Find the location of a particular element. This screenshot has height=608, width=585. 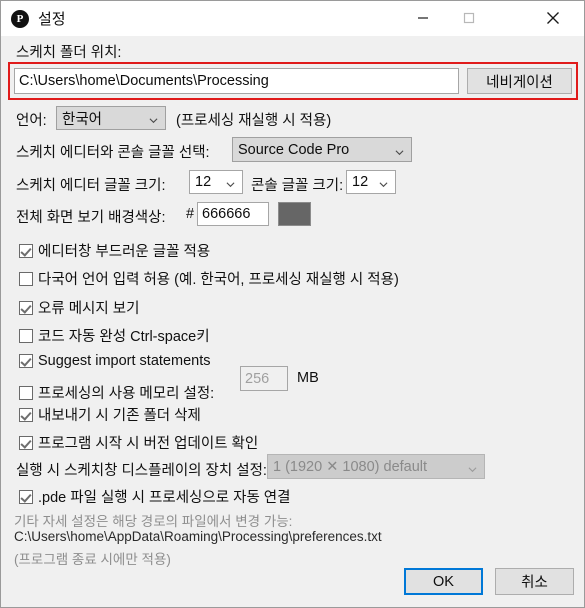

cancel-button: 취소 is located at coordinates (534, 581).